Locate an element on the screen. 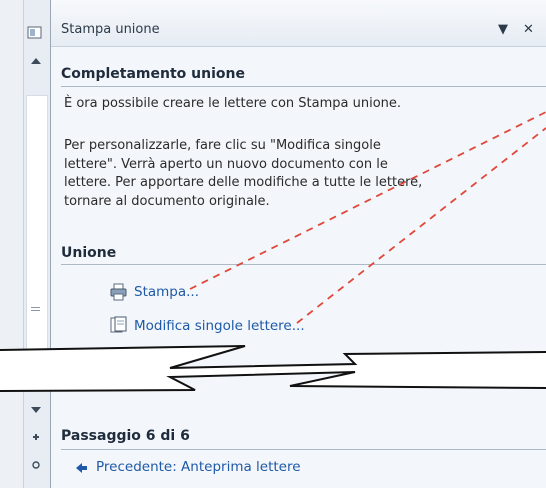  arrow-left-icon is located at coordinates (82, 468).